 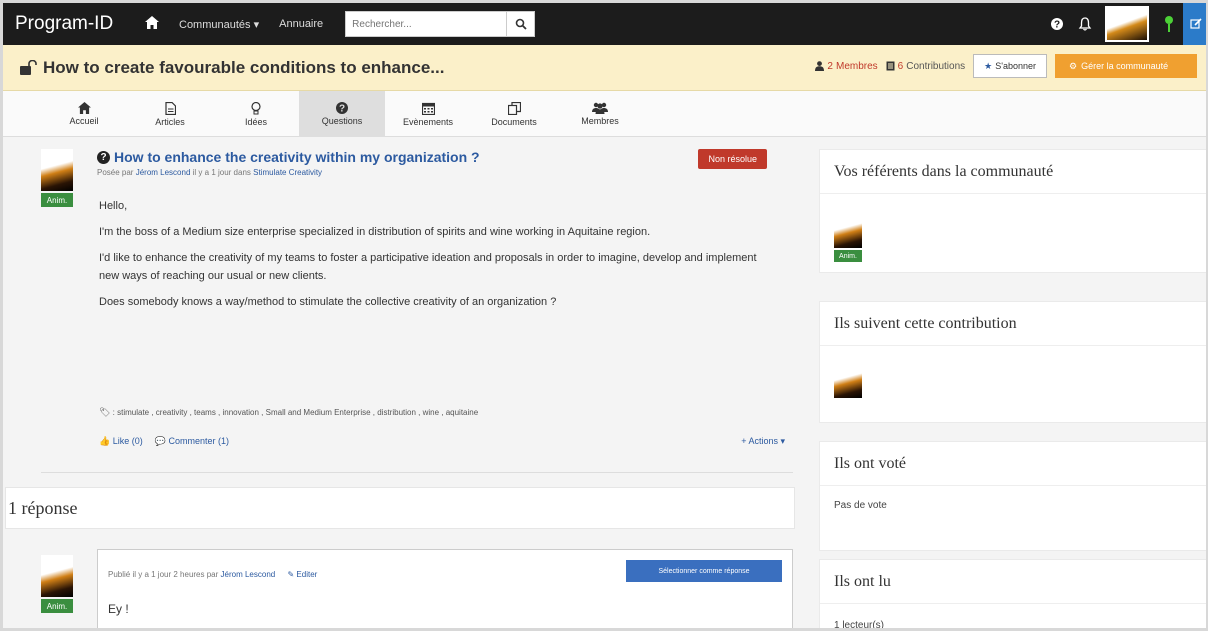 What do you see at coordinates (287, 172) in the screenshot?
I see `category-link: Stimulate Creativity` at bounding box center [287, 172].